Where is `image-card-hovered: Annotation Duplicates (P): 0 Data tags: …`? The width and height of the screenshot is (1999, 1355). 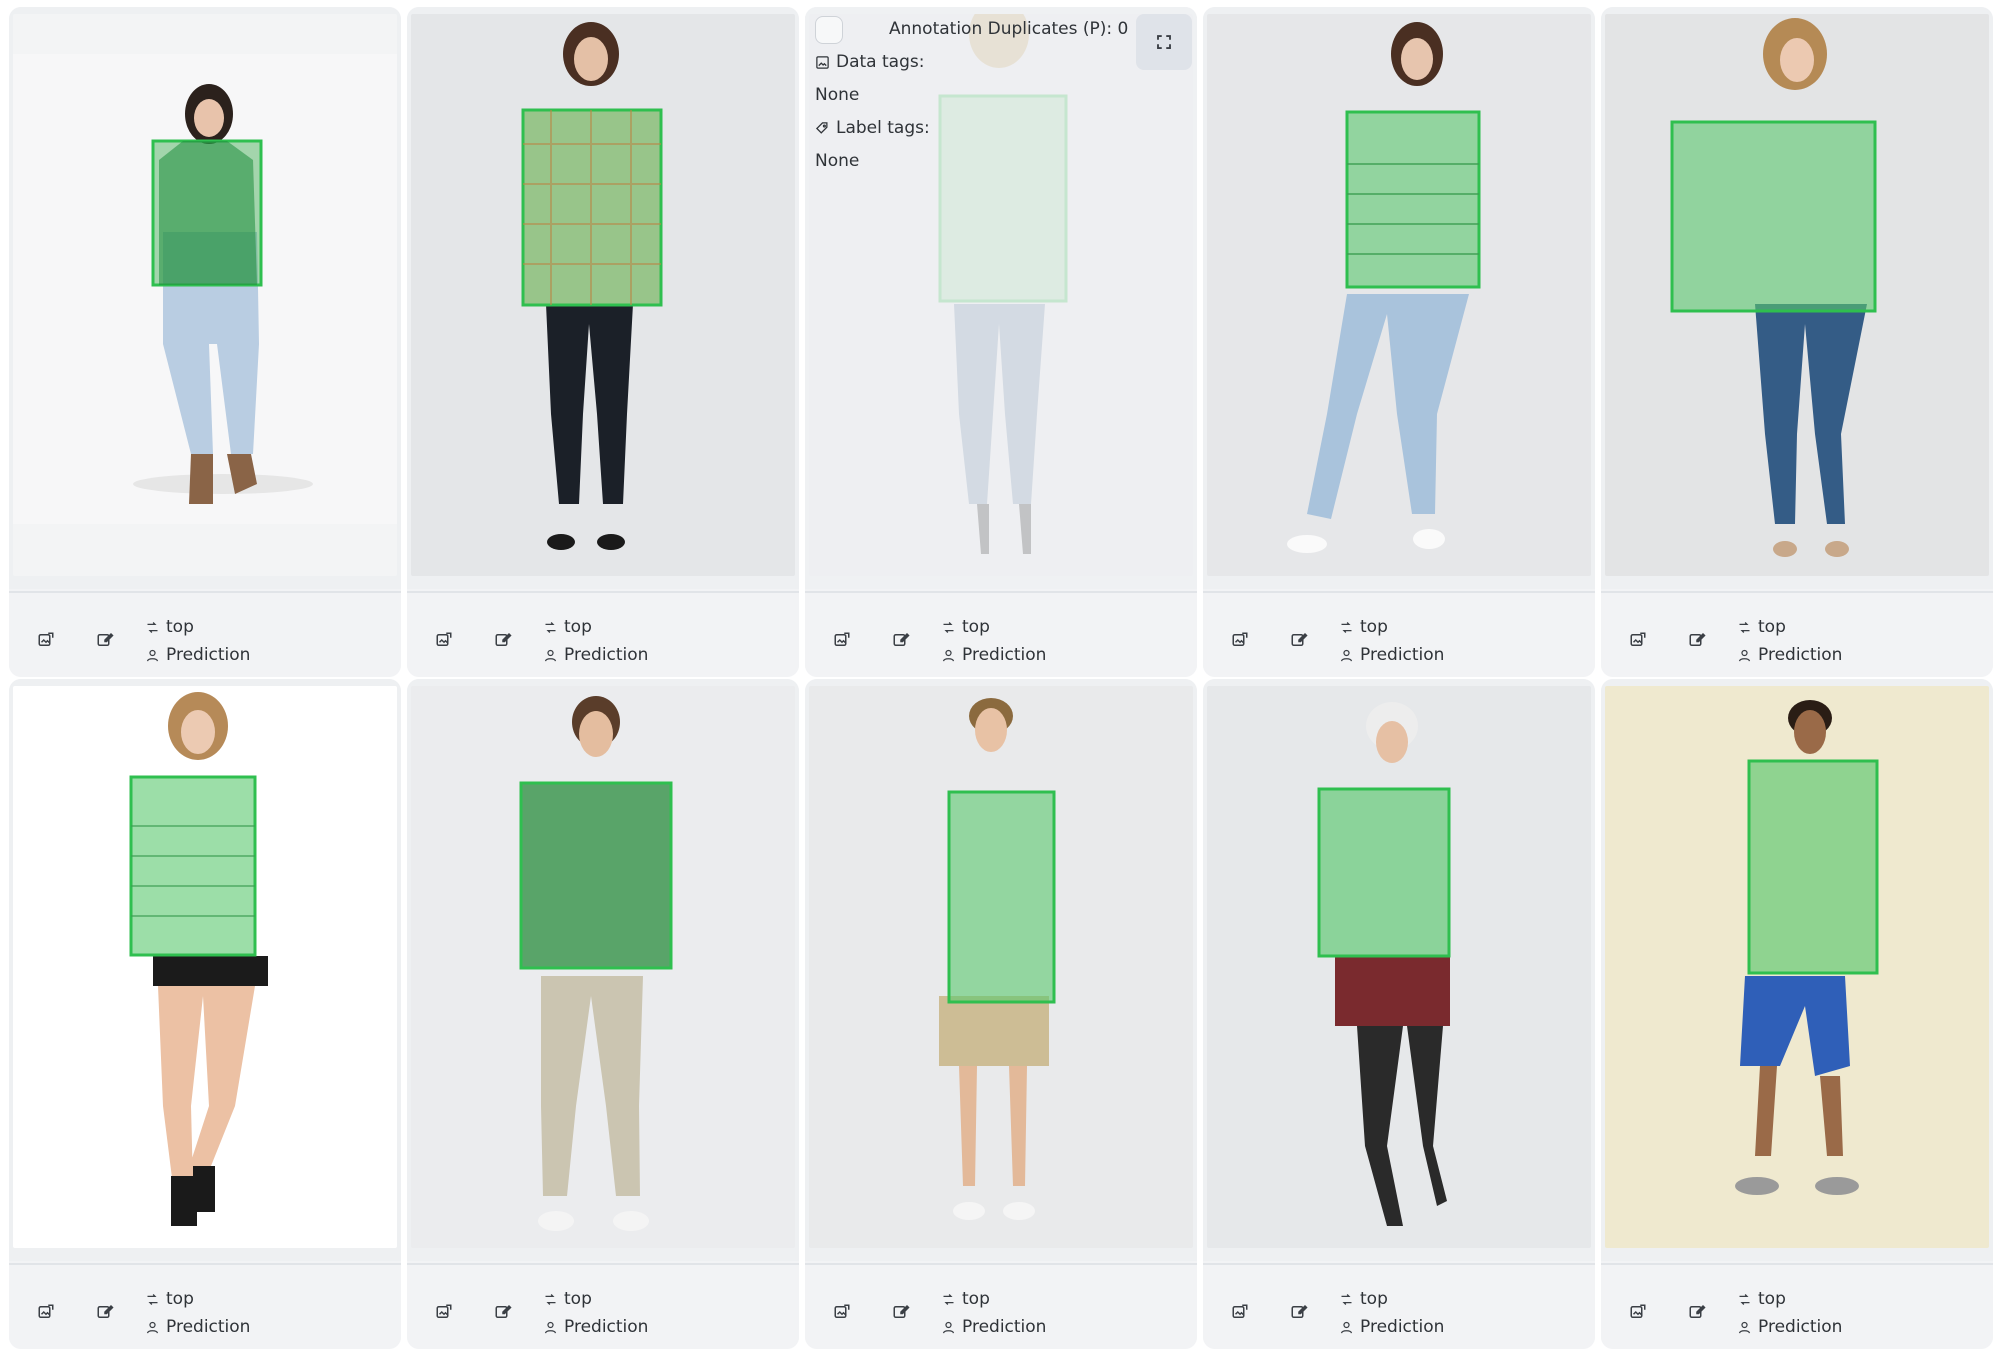 image-card-hovered: Annotation Duplicates (P): 0 Data tags: … is located at coordinates (1001, 342).